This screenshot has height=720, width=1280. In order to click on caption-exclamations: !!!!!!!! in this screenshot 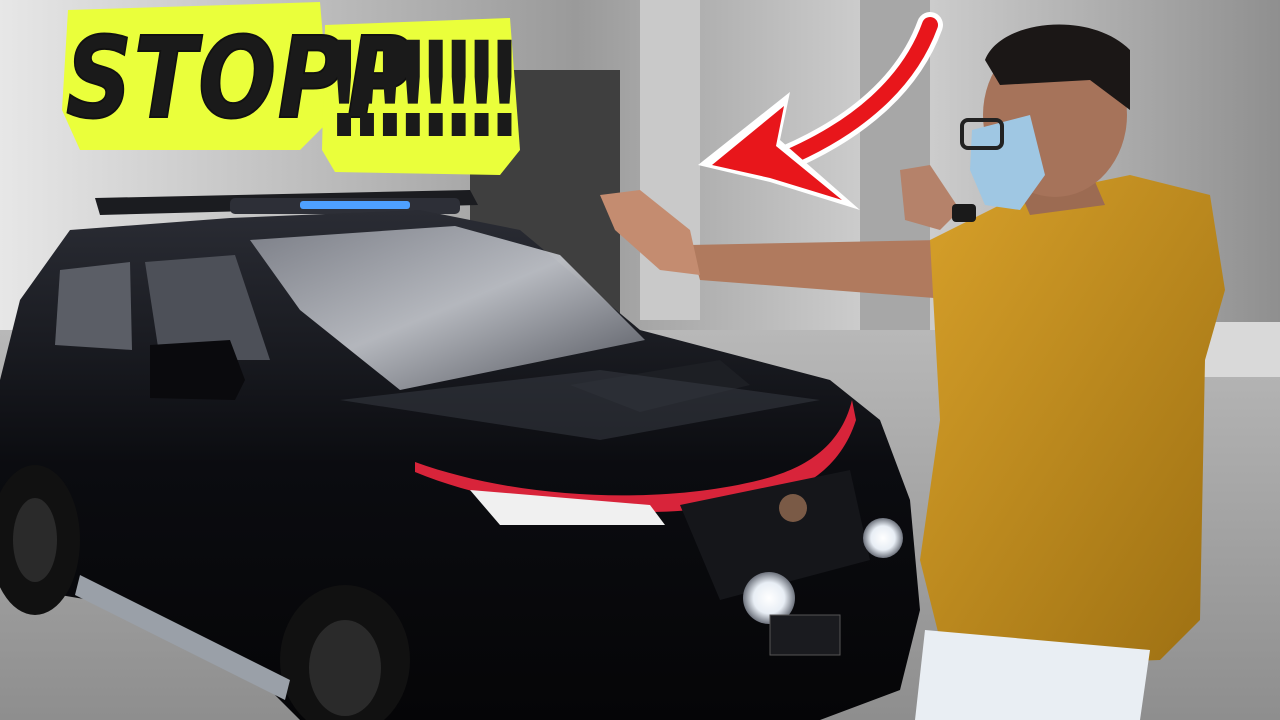, I will do `click(424, 91)`.